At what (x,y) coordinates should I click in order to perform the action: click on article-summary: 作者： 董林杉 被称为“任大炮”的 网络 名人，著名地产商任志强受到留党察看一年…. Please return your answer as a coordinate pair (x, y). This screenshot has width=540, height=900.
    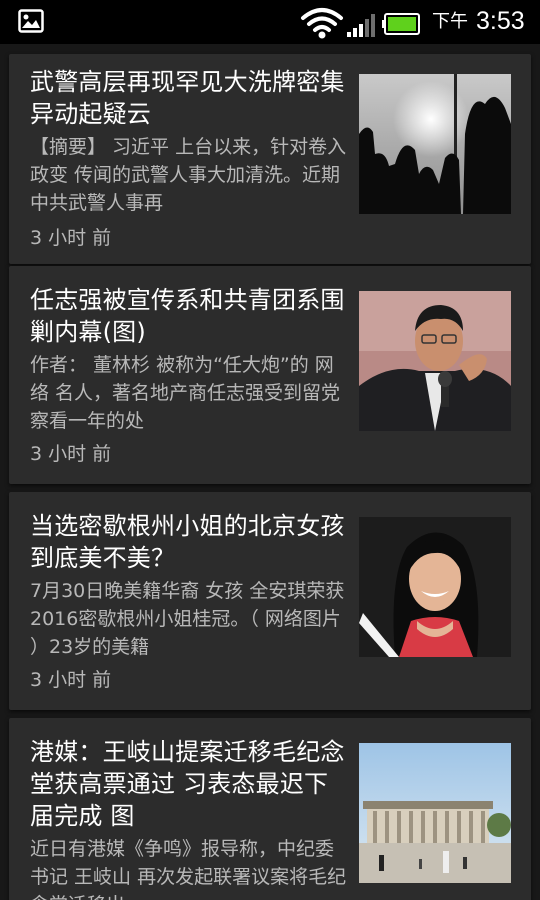
    Looking at the image, I should click on (185, 393).